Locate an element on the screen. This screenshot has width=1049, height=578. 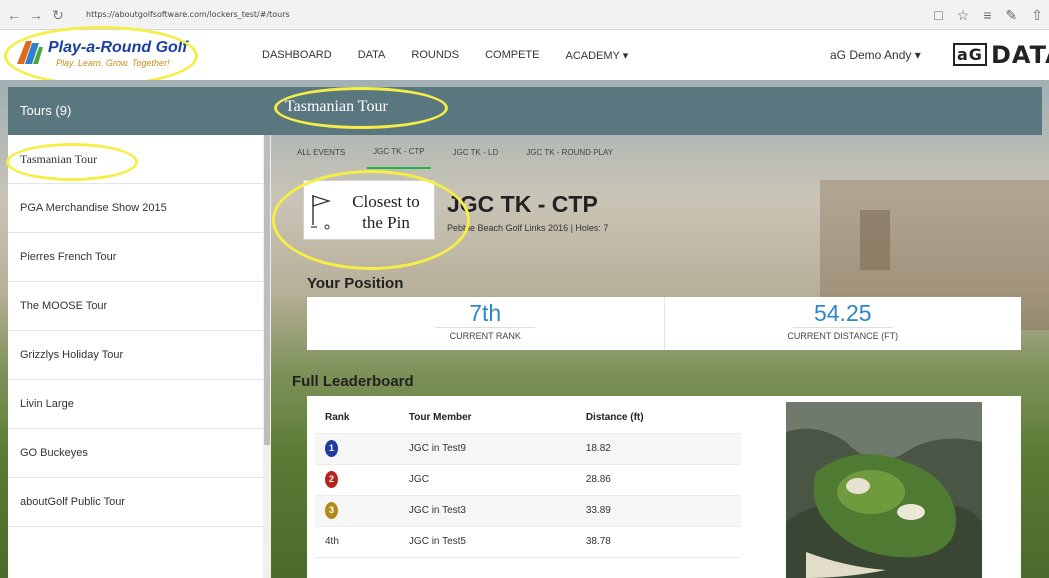
table-row: 2 JGC 28.86 is located at coordinates (528, 480).